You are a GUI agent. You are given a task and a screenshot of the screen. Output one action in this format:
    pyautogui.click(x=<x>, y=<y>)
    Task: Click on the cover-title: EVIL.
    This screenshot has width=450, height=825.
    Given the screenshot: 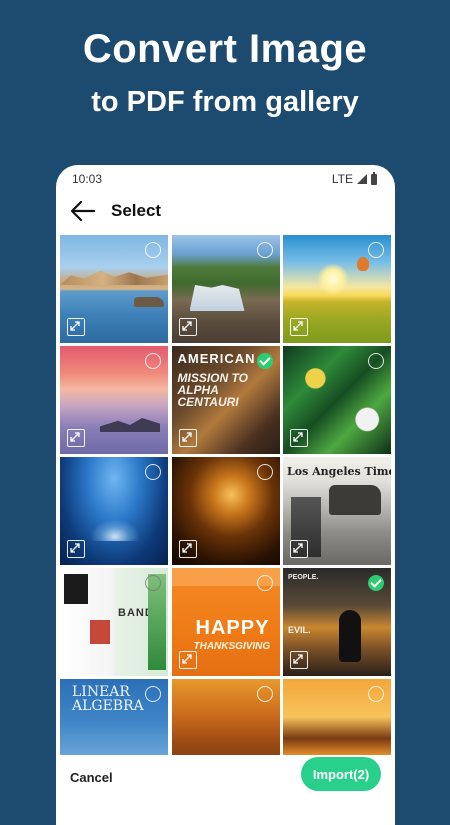 What is the action you would take?
    pyautogui.click(x=299, y=630)
    